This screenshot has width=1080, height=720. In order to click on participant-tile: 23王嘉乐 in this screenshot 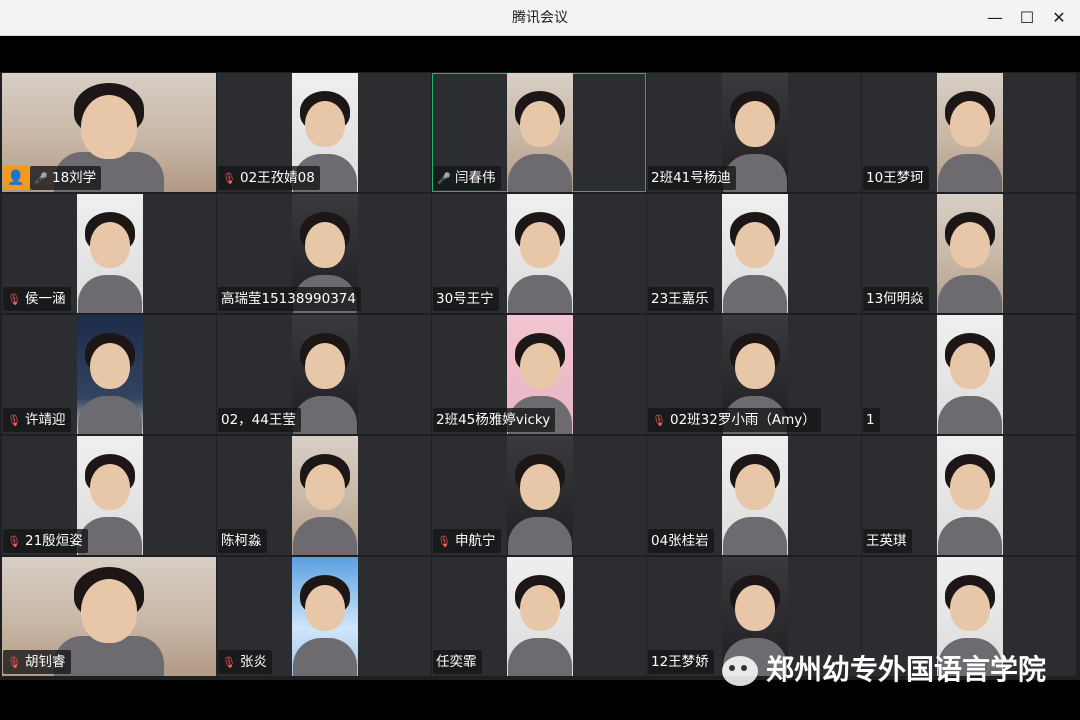, I will do `click(754, 253)`.